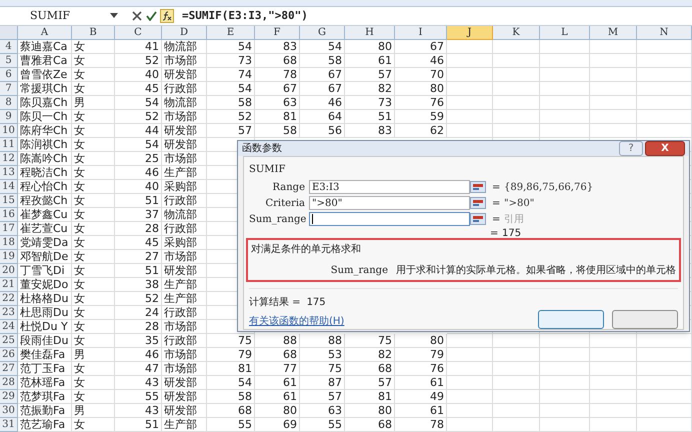  I want to click on table-cell: 74, so click(231, 75).